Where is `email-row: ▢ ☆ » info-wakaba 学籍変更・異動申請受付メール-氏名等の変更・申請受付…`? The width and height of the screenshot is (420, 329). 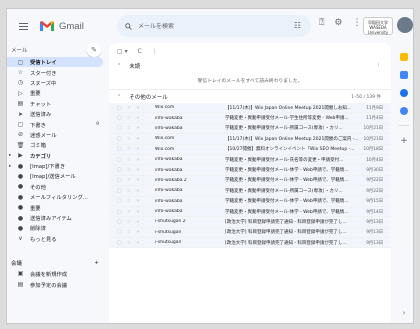 email-row: ▢ ☆ » info-wakaba 学籍変更・異動申請受付メール-氏名等の変更・申請受付… is located at coordinates (250, 160).